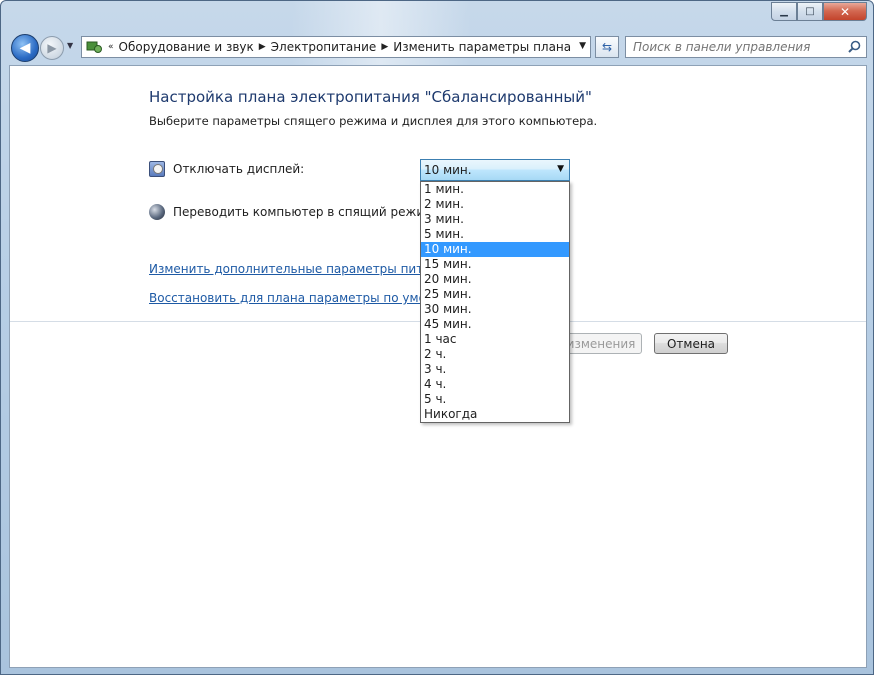  Describe the element at coordinates (784, 11) in the screenshot. I see `minimize-button: ▁` at that location.